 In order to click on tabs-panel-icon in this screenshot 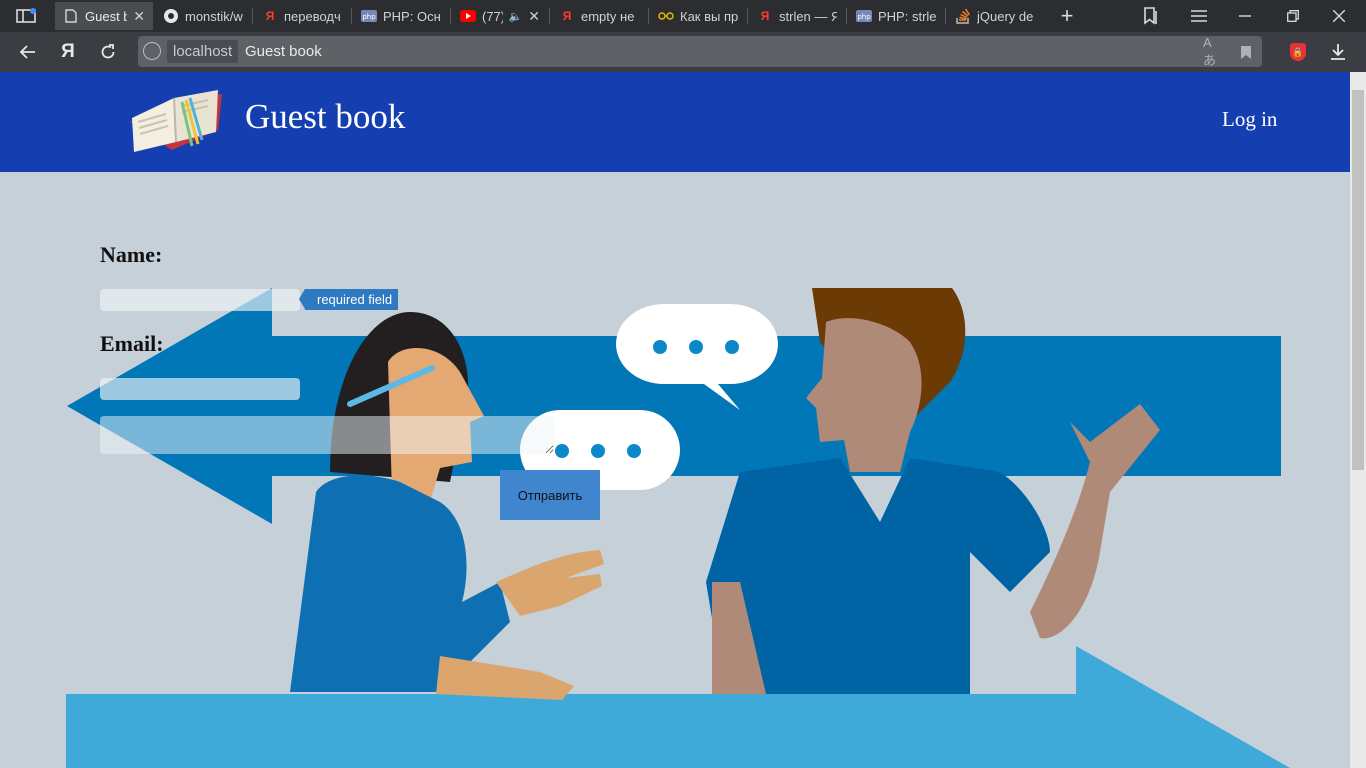, I will do `click(26, 16)`.